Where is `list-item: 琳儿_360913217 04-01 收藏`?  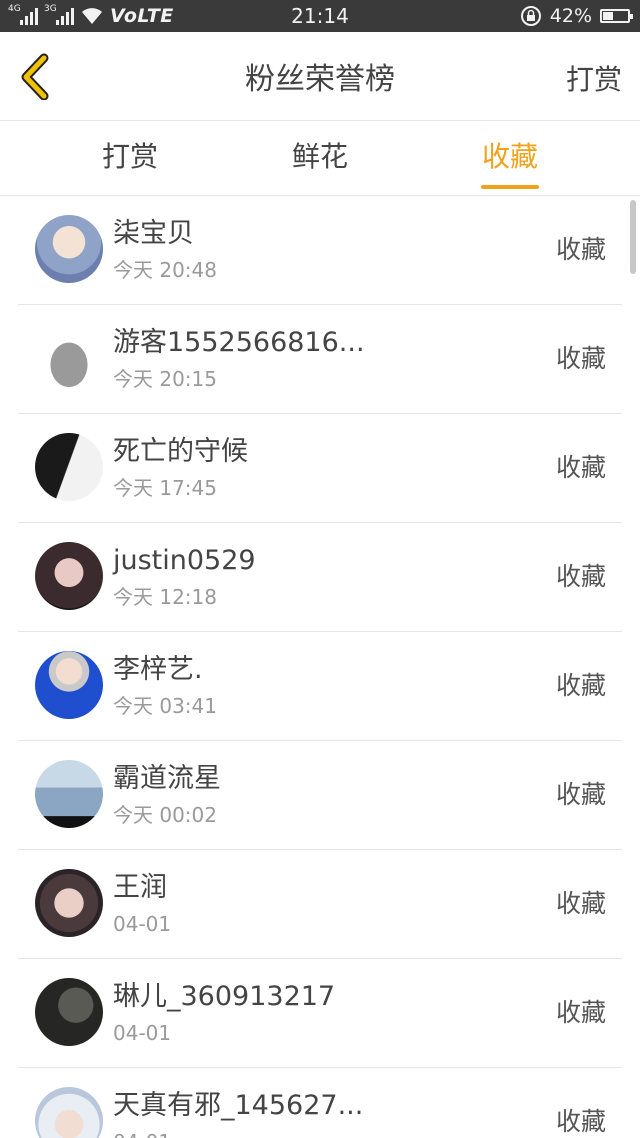 list-item: 琳儿_360913217 04-01 收藏 is located at coordinates (320, 1013).